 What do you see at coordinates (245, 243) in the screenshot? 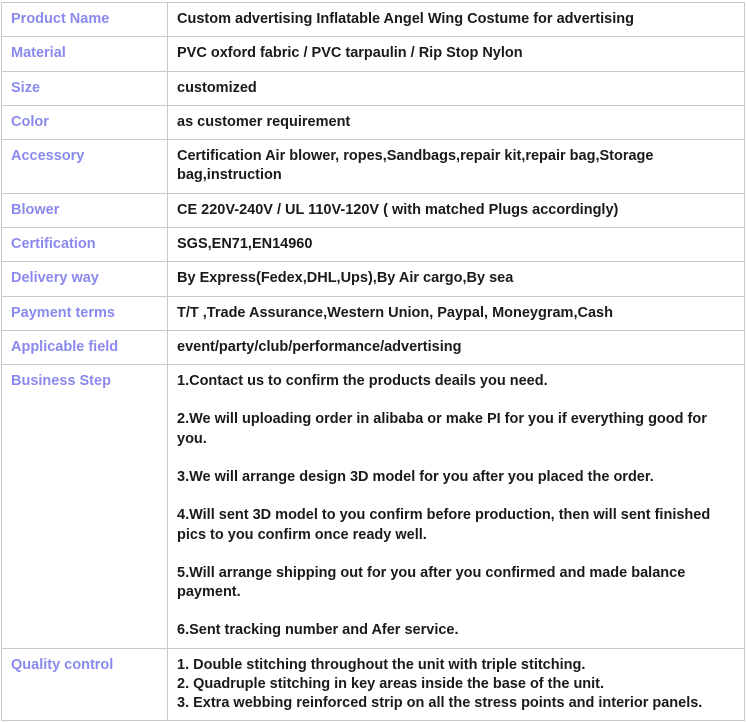
I see `spec-value-line: SGS,EN71,EN14960` at bounding box center [245, 243].